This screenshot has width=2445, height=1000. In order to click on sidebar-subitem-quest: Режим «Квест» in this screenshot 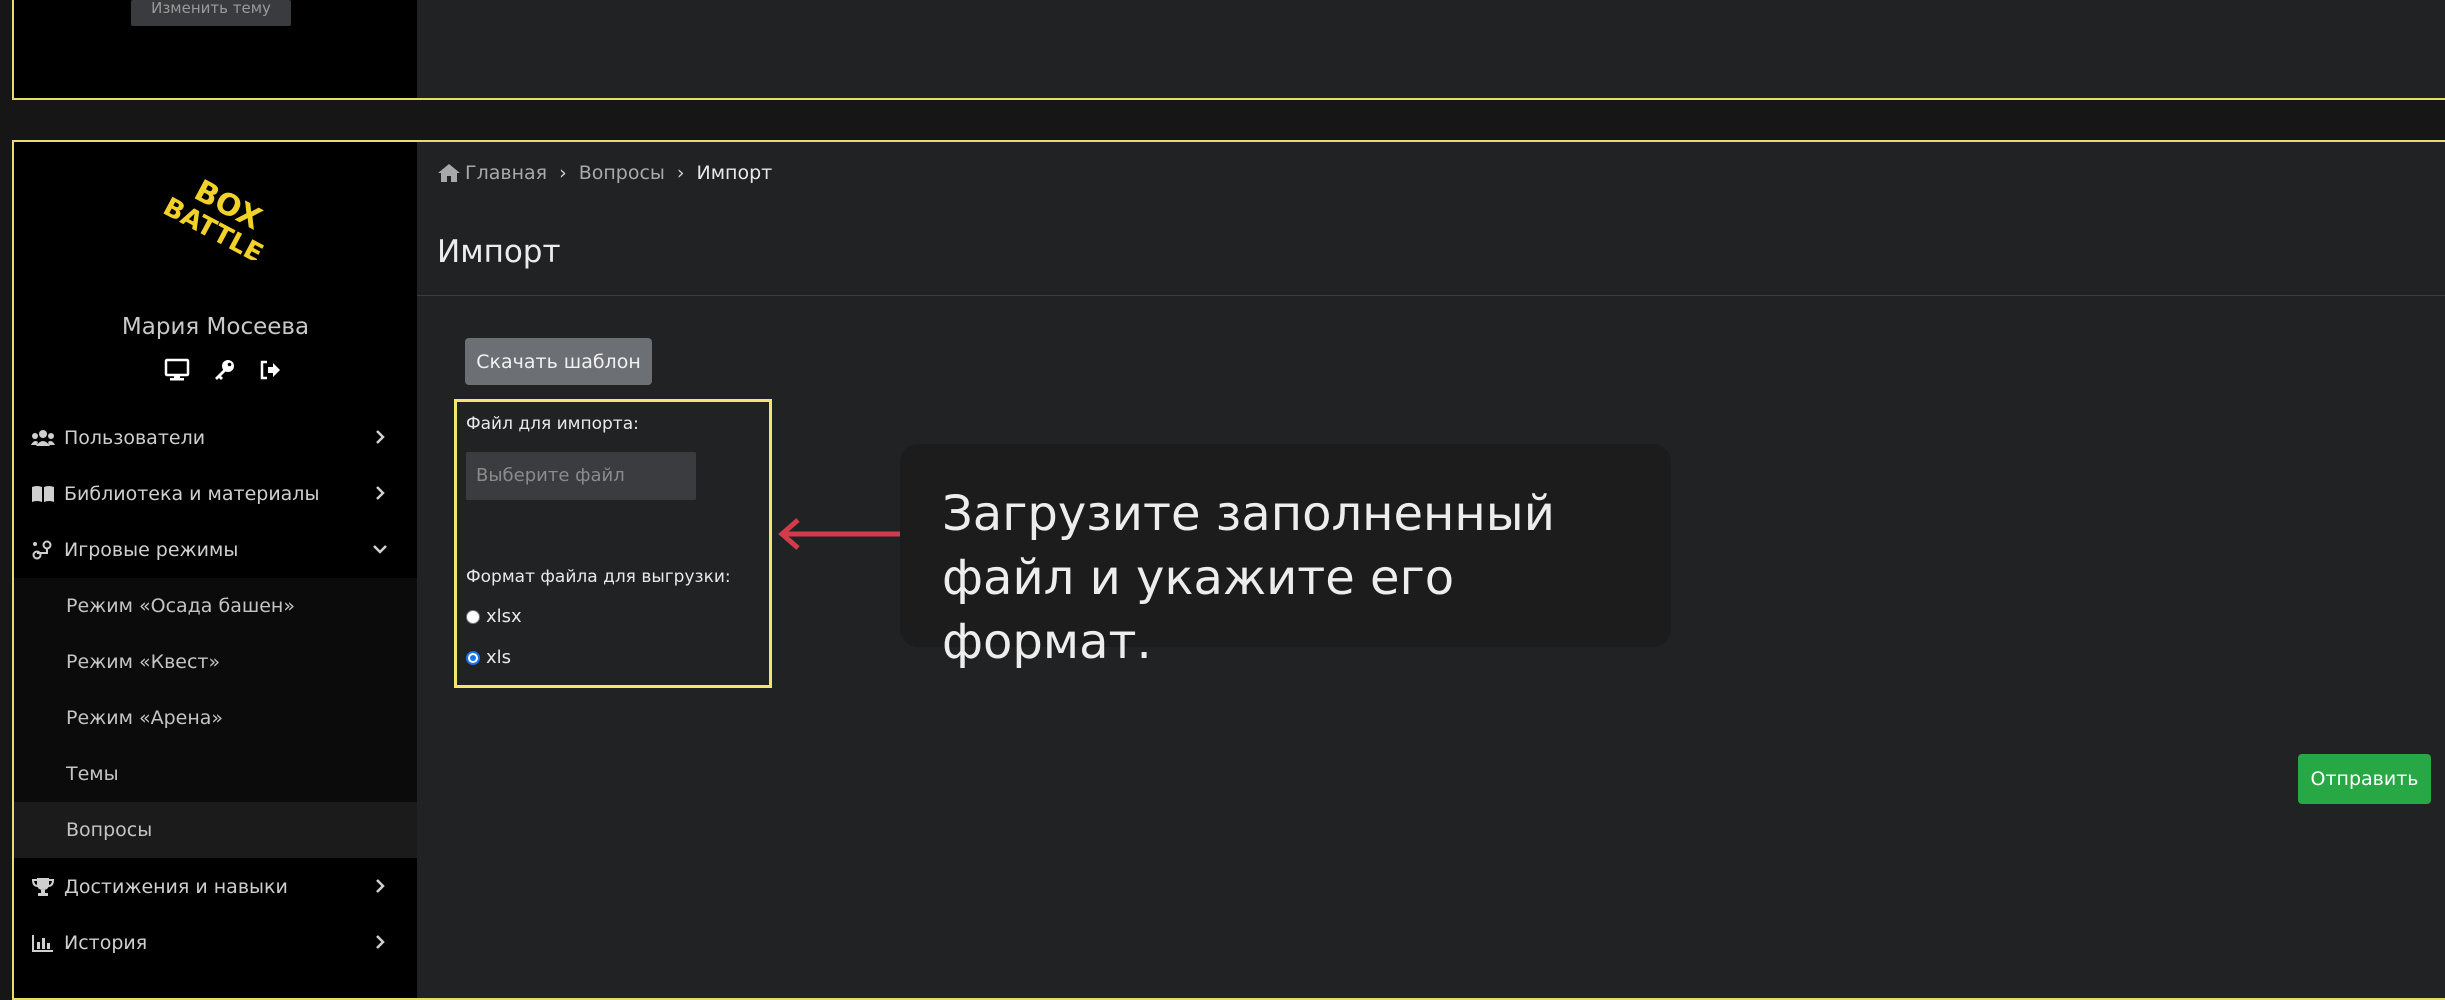, I will do `click(215, 662)`.